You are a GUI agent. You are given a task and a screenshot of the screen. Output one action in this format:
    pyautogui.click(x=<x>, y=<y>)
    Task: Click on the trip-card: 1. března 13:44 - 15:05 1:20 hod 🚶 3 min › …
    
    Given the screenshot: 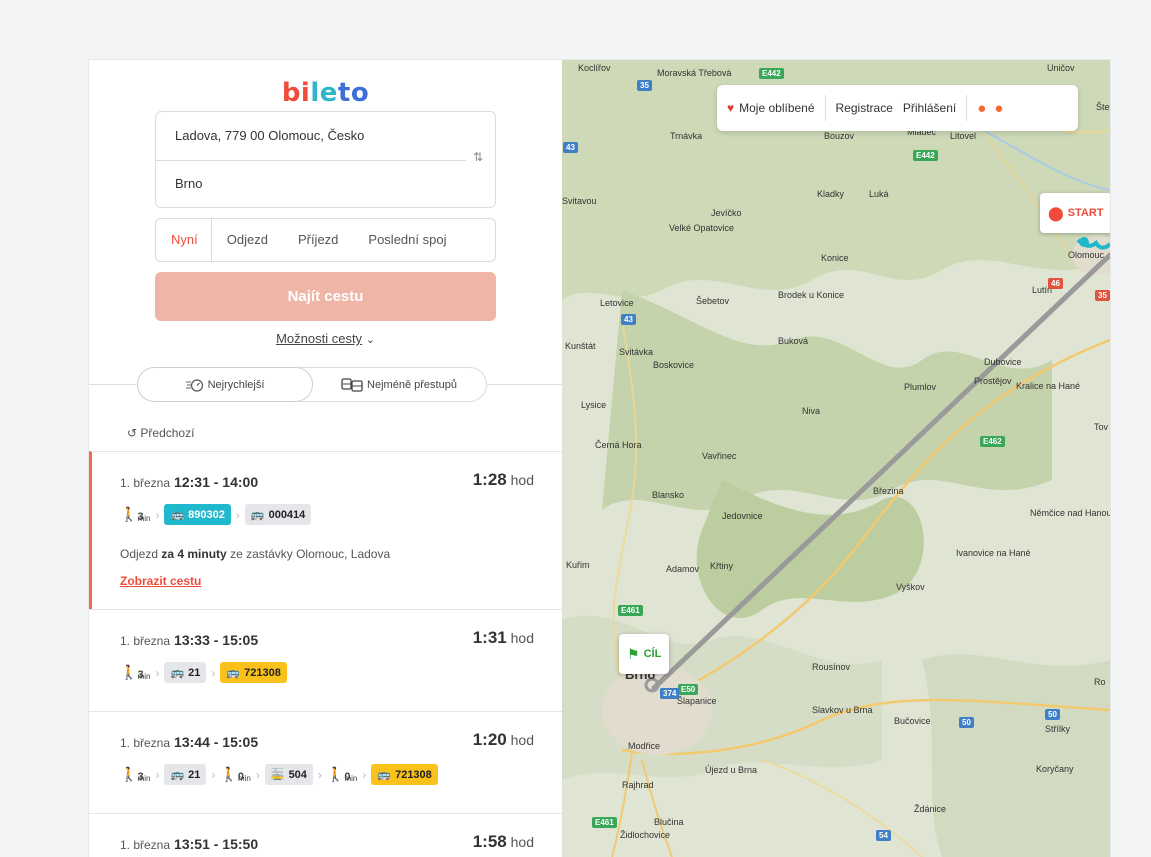 What is the action you would take?
    pyautogui.click(x=325, y=762)
    